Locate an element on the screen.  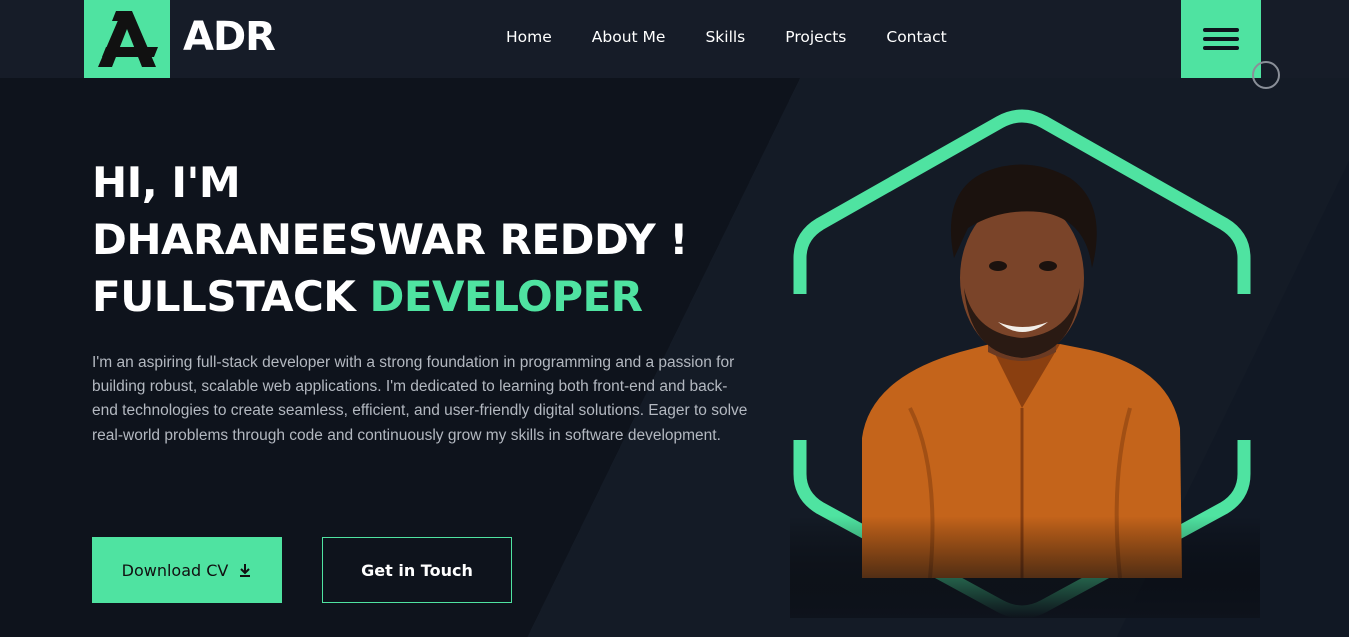
logo-text: ADR is located at coordinates (229, 37).